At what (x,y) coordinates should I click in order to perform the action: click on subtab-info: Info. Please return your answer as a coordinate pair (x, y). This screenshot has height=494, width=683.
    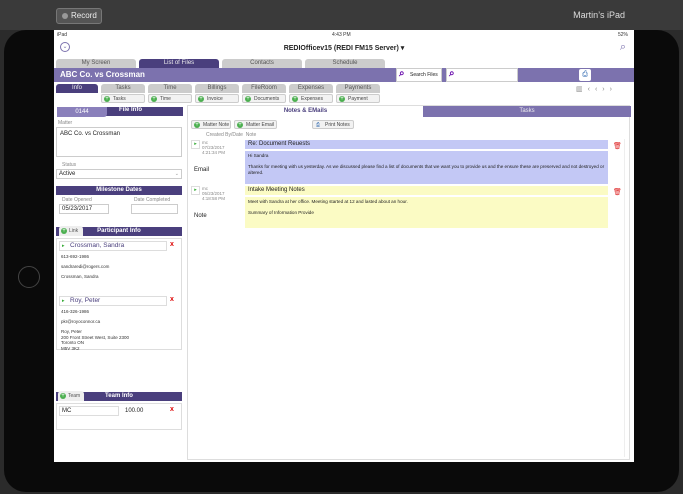
    Looking at the image, I should click on (77, 88).